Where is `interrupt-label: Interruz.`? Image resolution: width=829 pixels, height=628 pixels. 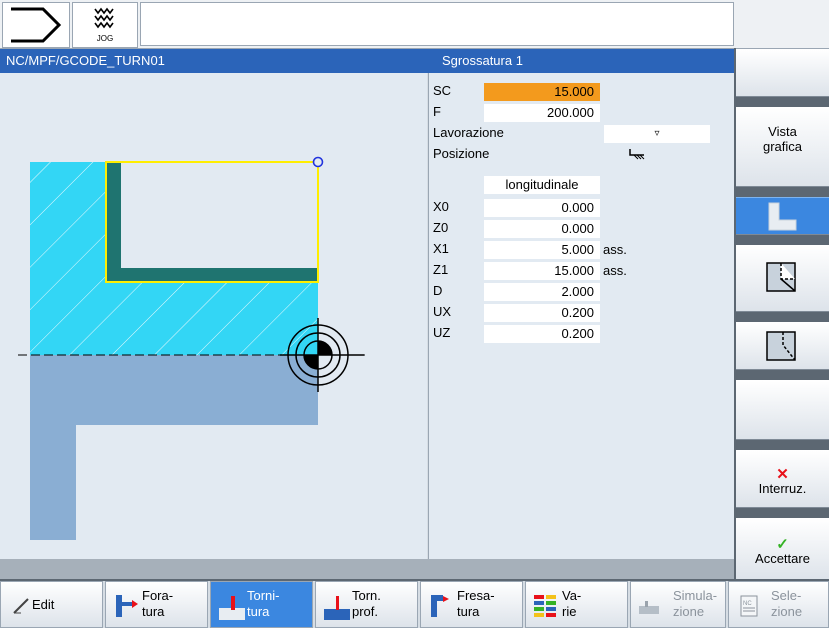
interrupt-label: Interruz. is located at coordinates (782, 488).